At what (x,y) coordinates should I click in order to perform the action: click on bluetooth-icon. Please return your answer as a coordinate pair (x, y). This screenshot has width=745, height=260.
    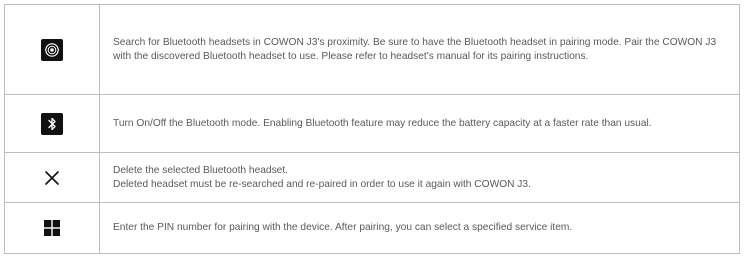
    Looking at the image, I should click on (52, 123).